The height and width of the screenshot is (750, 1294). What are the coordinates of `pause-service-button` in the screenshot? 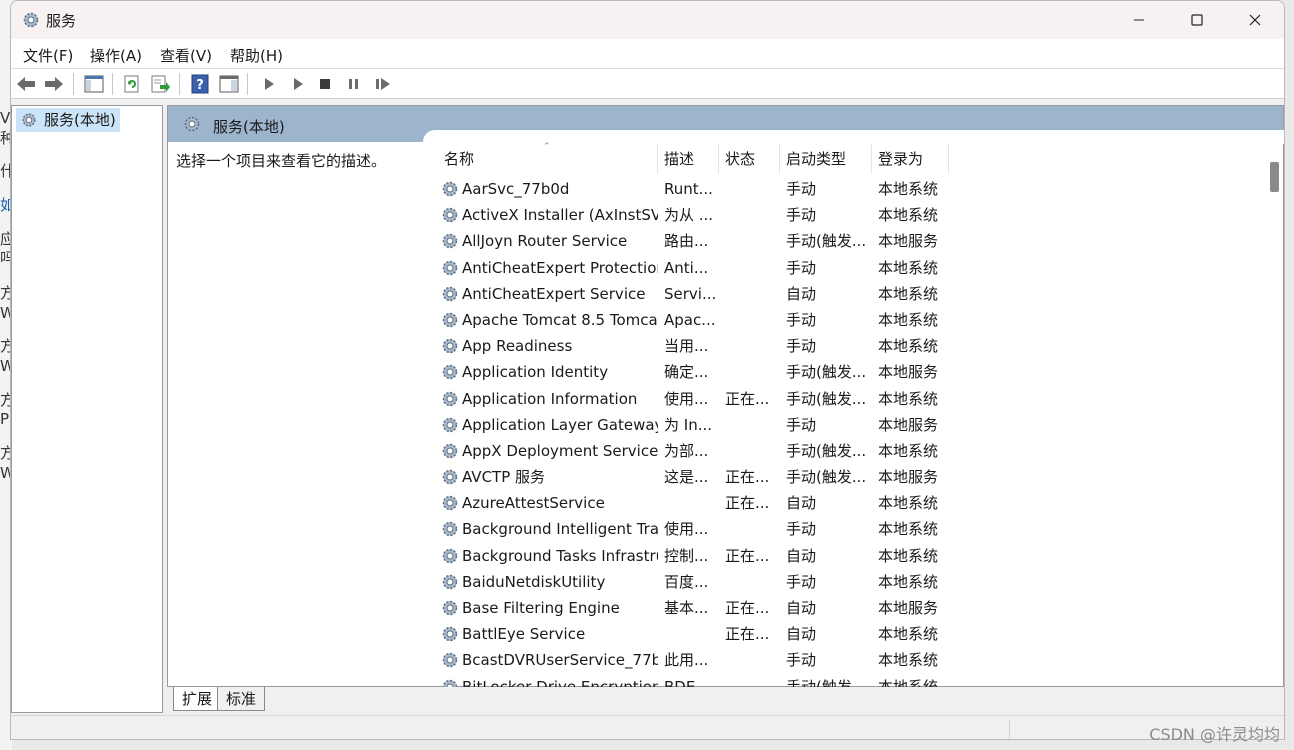 It's located at (354, 84).